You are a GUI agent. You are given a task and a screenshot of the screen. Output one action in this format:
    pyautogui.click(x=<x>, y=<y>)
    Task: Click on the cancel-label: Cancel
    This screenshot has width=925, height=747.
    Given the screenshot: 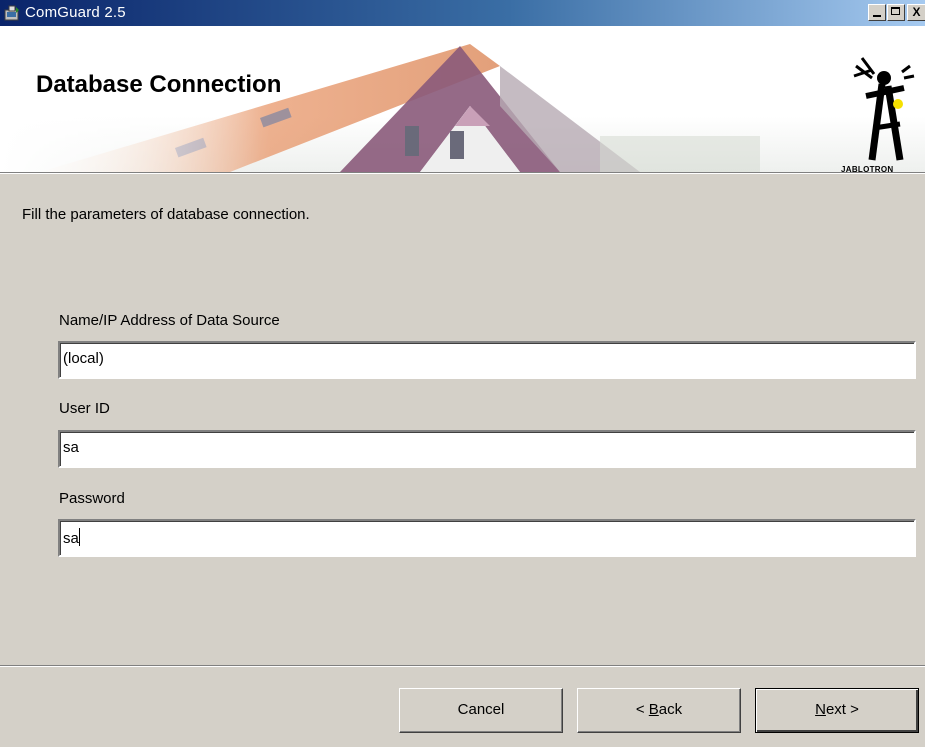 What is the action you would take?
    pyautogui.click(x=481, y=709)
    